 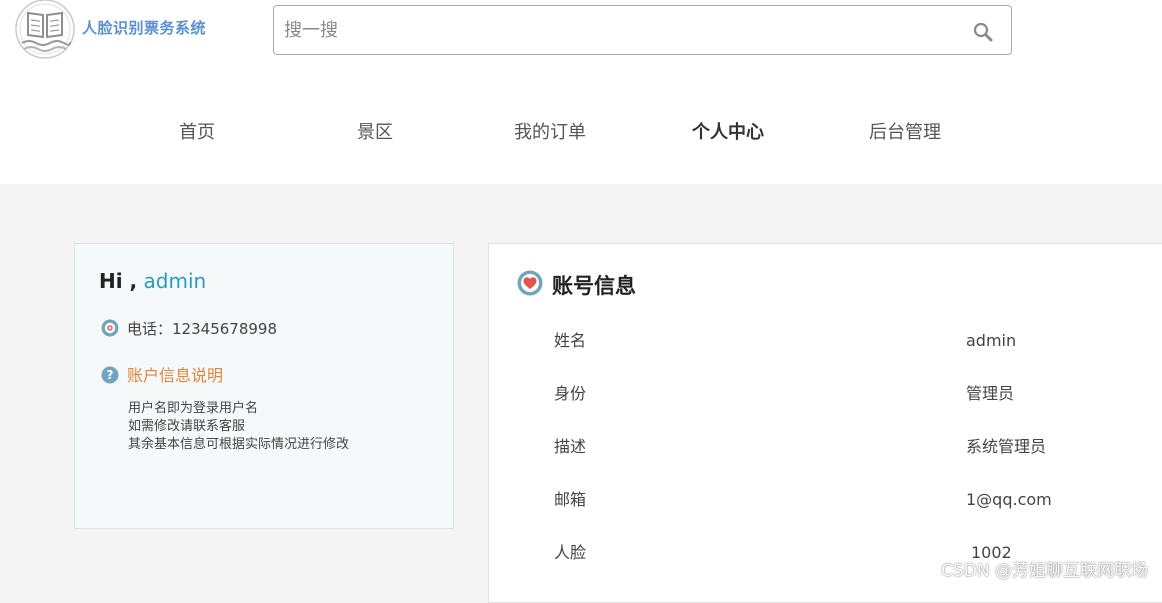 I want to click on account-title: 账号信息, so click(x=594, y=286).